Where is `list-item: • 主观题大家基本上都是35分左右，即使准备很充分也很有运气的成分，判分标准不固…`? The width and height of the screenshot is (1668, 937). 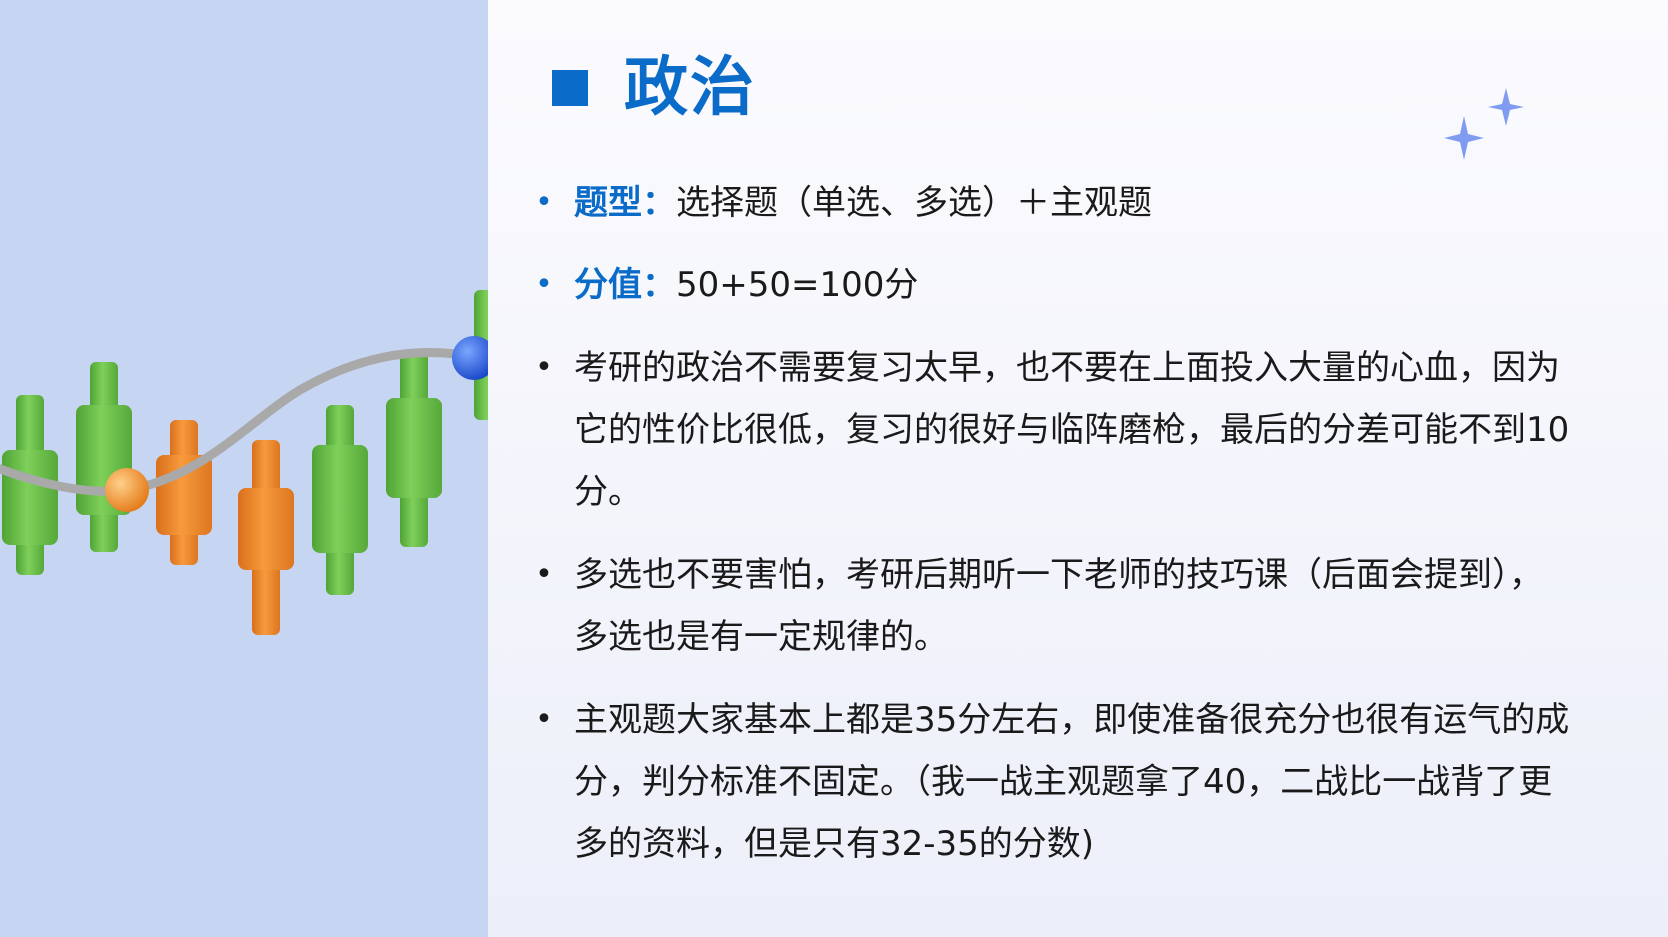
list-item: • 主观题大家基本上都是35分左右，即使准备很充分也很有运气的成分，判分标准不固… is located at coordinates (1050, 782).